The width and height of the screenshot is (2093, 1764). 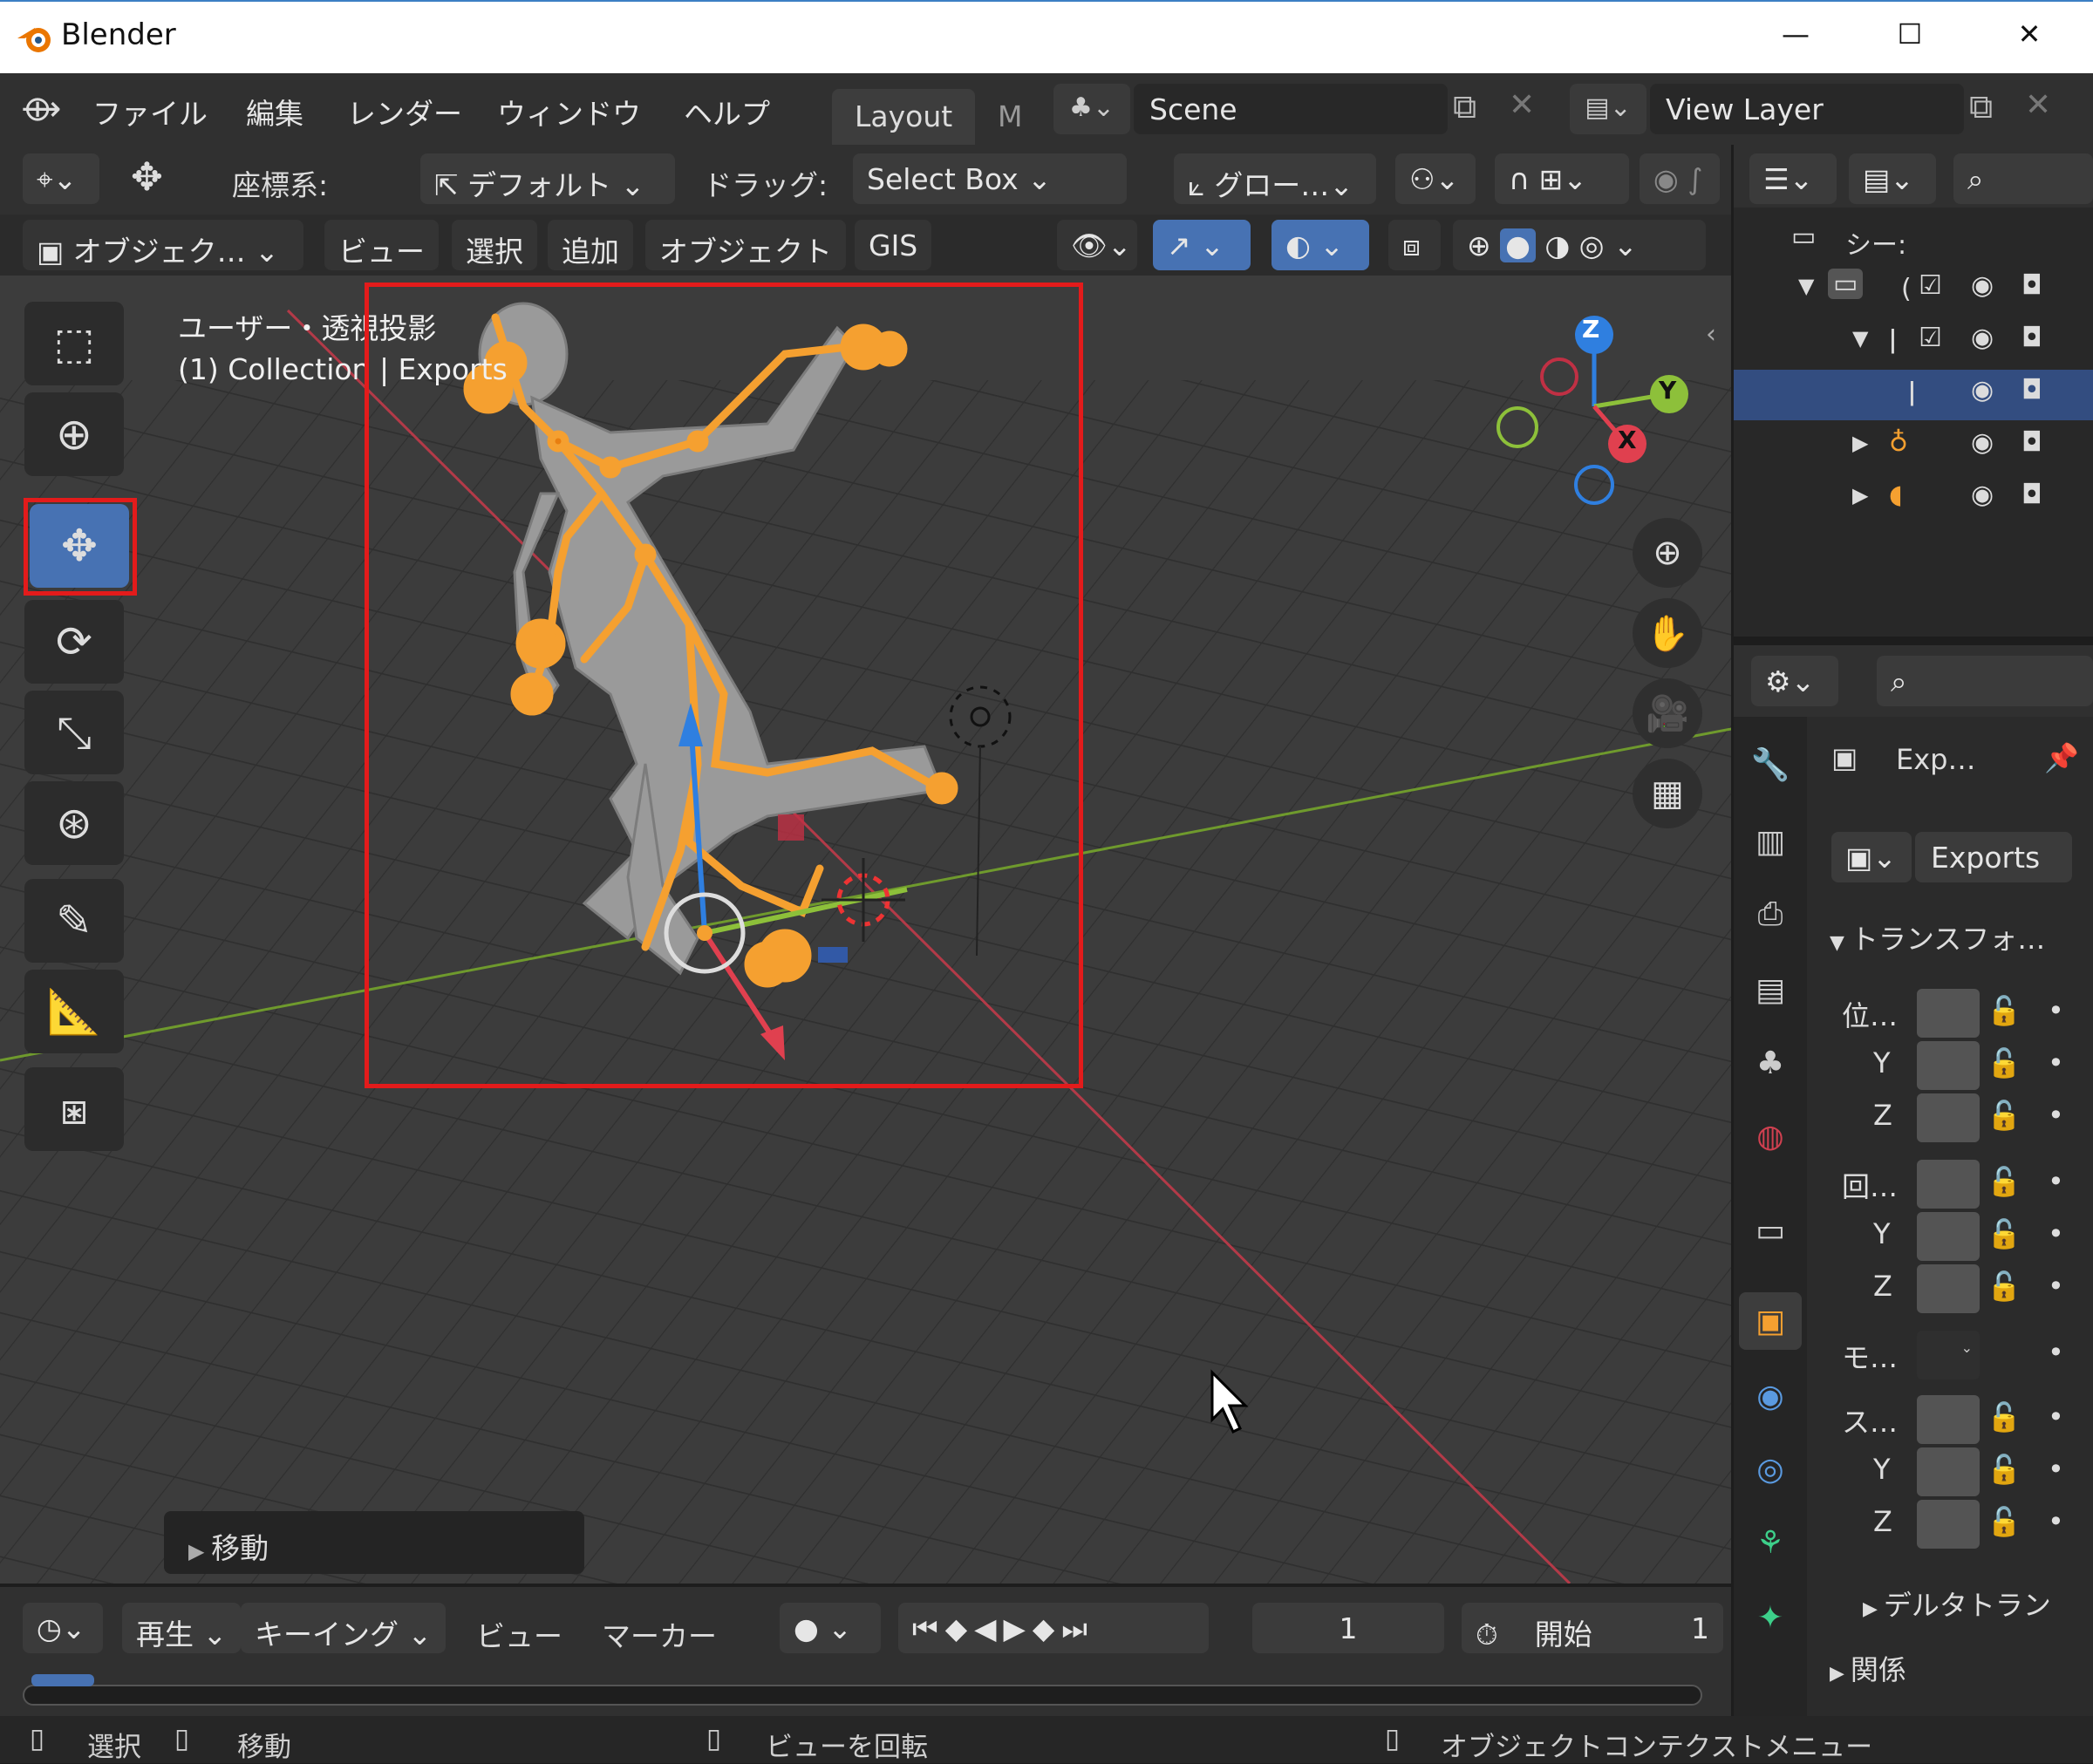 I want to click on solid-shading-icon: ●, so click(x=1518, y=245).